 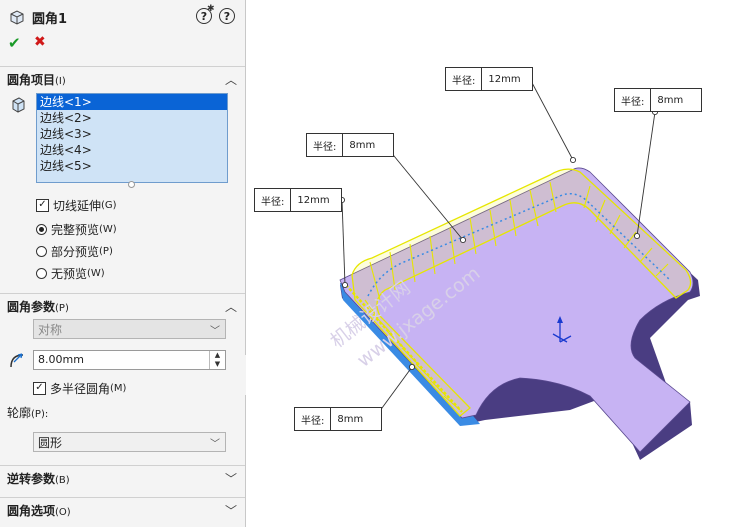 What do you see at coordinates (211, 9) in the screenshot?
I see `sparkle-icon: ✱` at bounding box center [211, 9].